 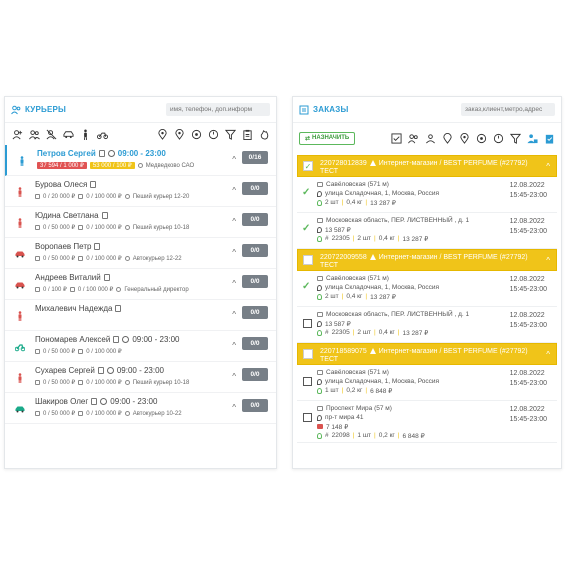 I want to click on user-lock-icon, so click(x=532, y=138).